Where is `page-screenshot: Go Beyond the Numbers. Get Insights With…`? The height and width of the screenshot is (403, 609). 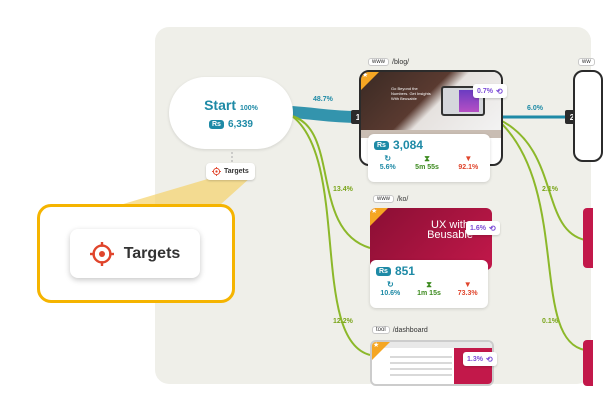 page-screenshot: Go Beyond the Numbers. Get Insights With… is located at coordinates (431, 101).